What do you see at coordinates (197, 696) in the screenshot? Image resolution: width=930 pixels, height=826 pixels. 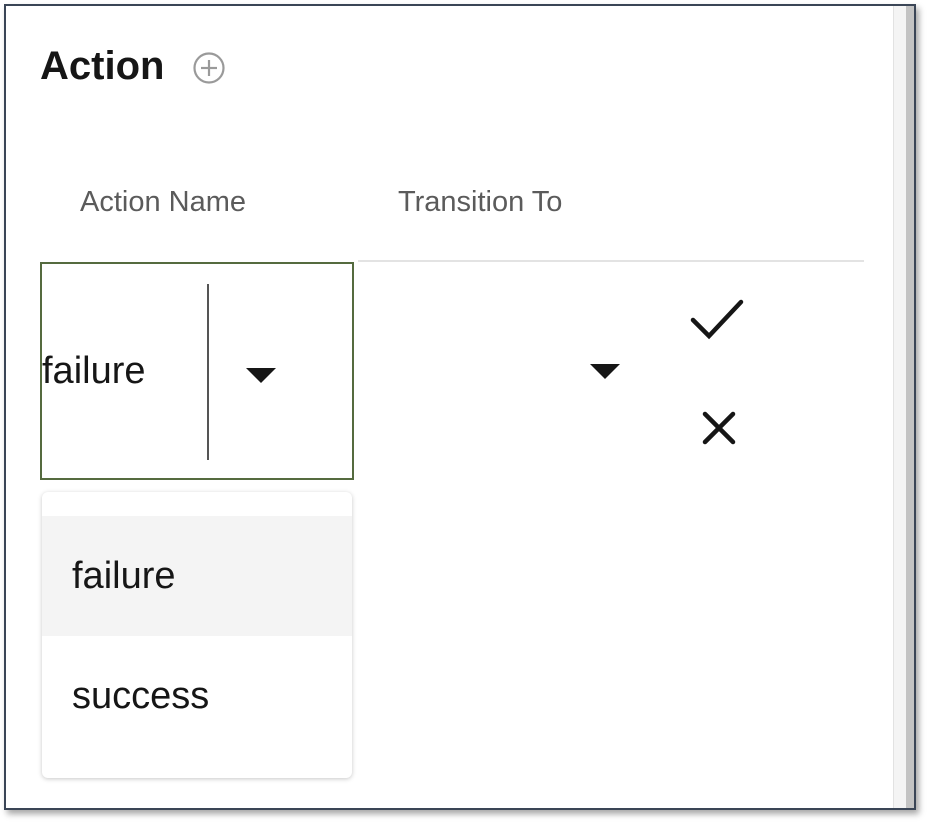 I see `dropdown-option-success: success` at bounding box center [197, 696].